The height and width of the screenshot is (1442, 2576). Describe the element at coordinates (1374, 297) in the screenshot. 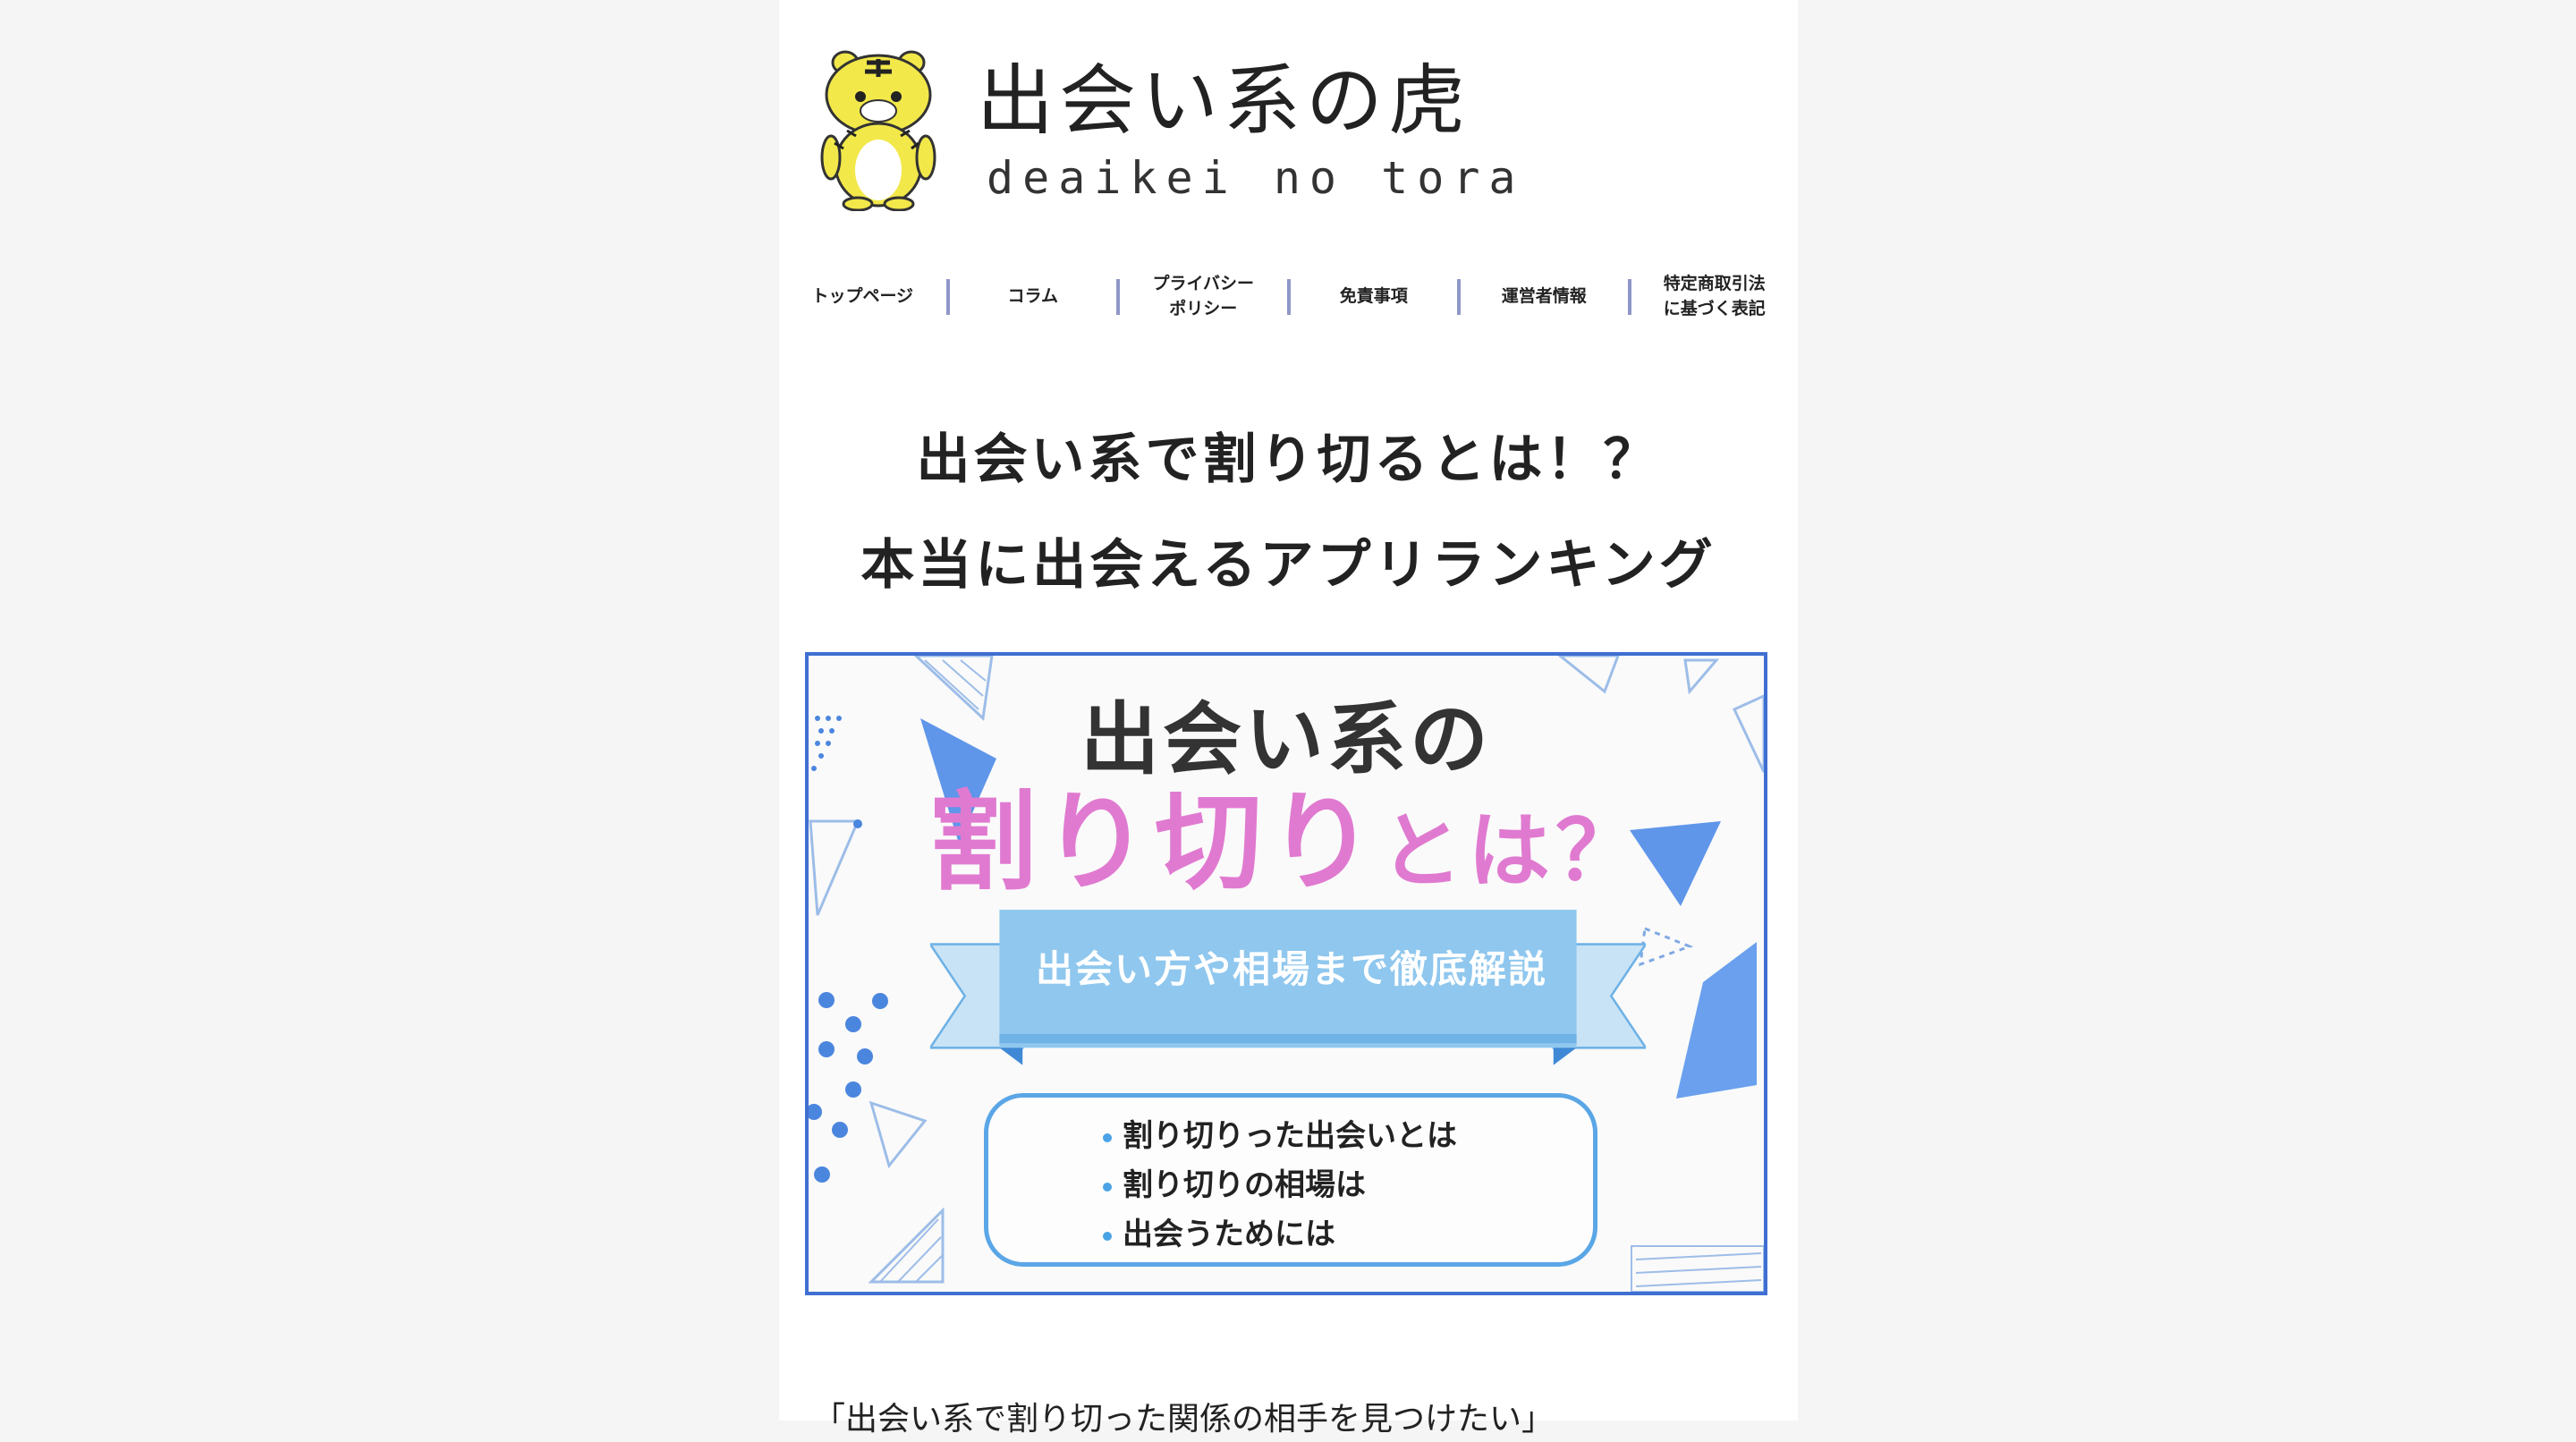

I see `nav-item-disclaimer: 免責事項` at that location.